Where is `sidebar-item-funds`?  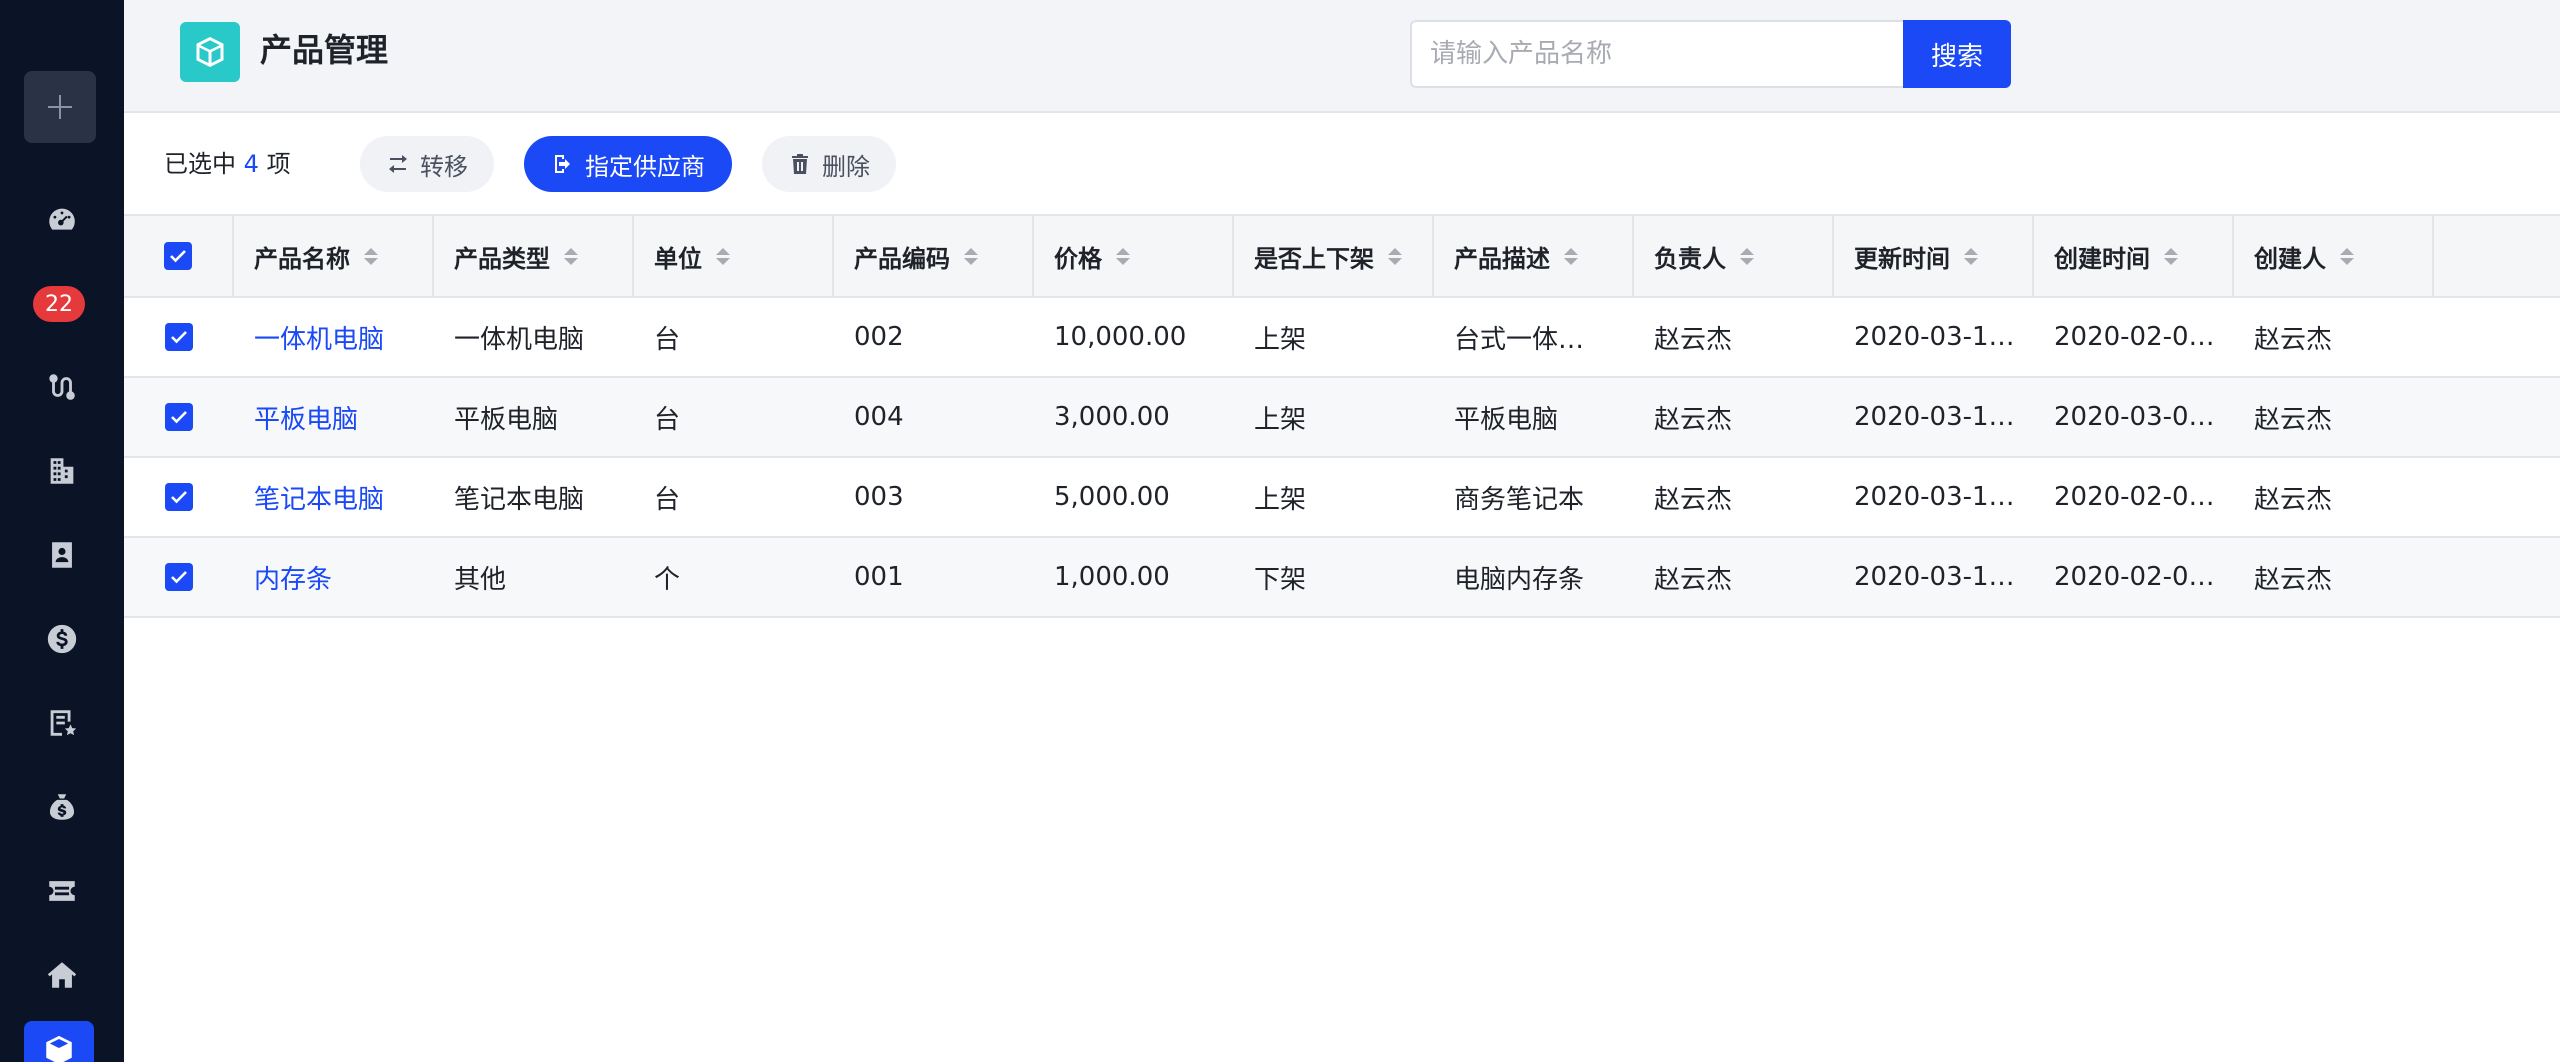 sidebar-item-funds is located at coordinates (62, 807).